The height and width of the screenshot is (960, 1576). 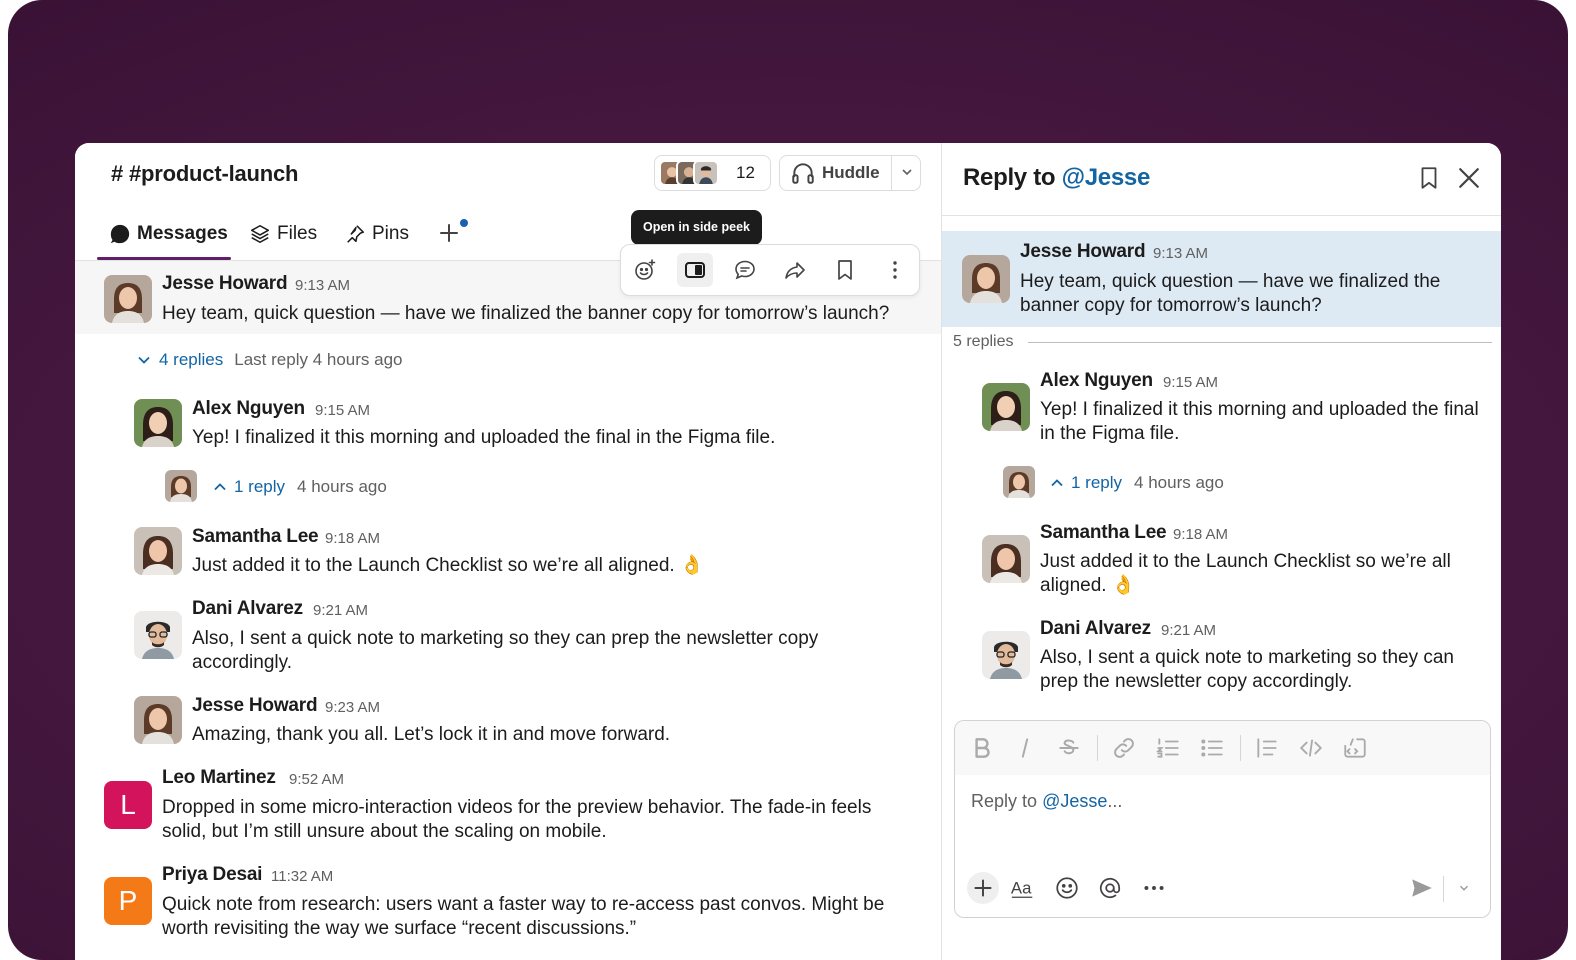 I want to click on add-reaction-button, so click(x=645, y=270).